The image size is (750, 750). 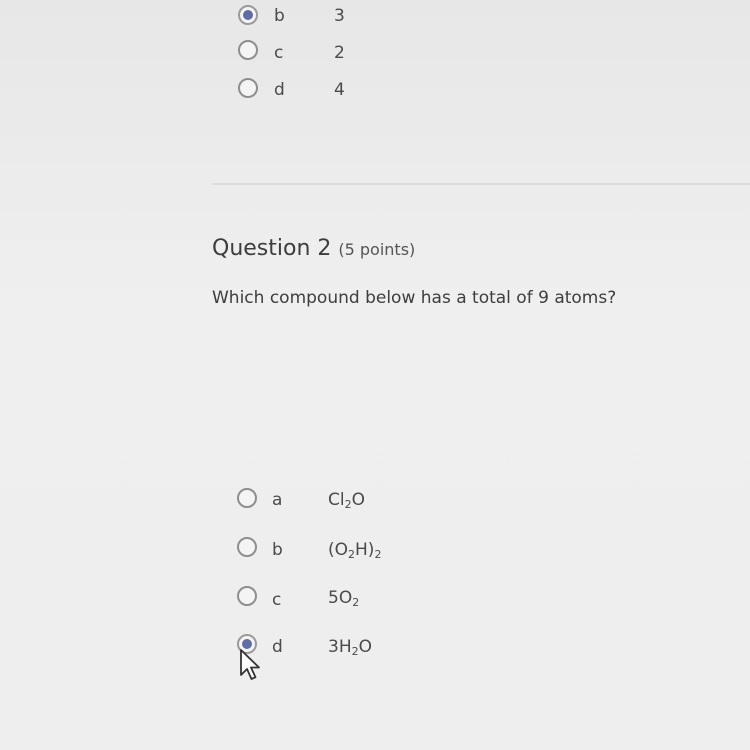 I want to click on option-value: 3, so click(x=339, y=16).